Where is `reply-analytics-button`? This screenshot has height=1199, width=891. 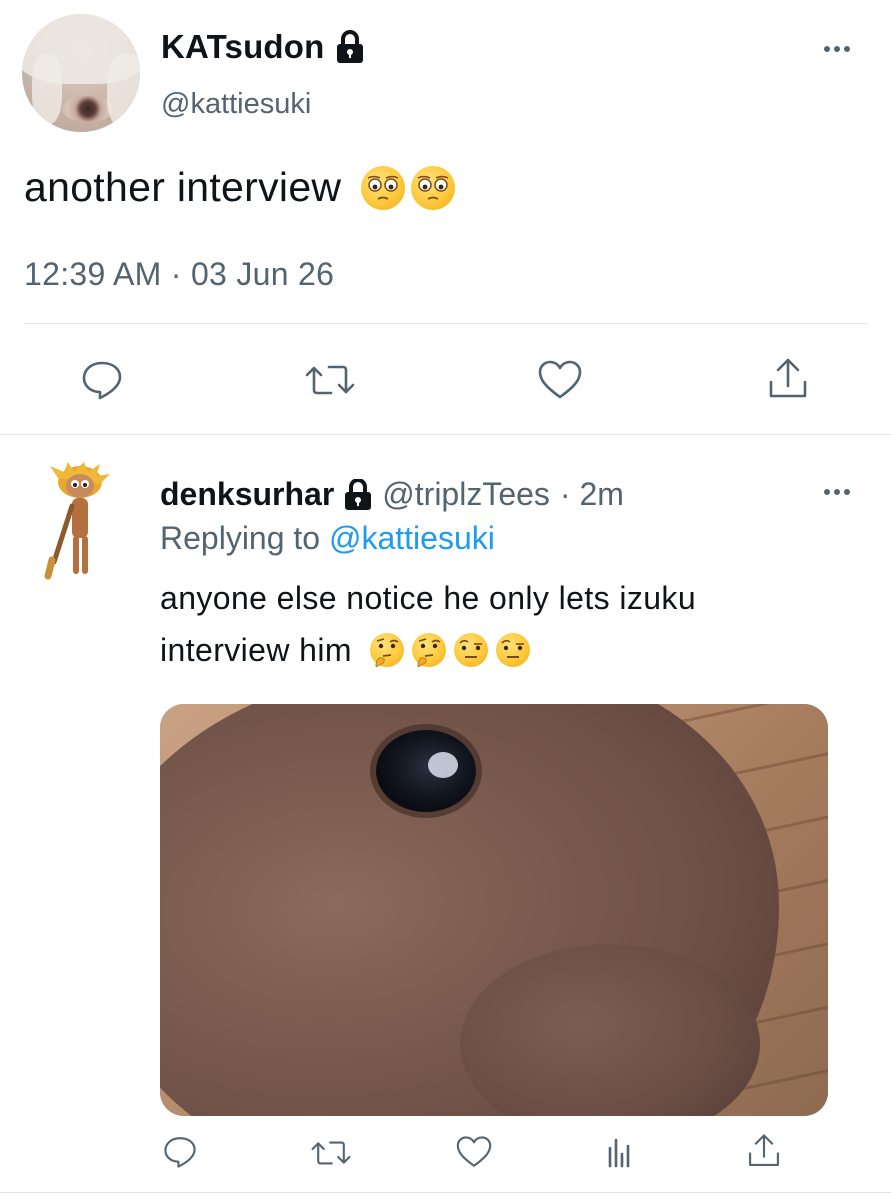 reply-analytics-button is located at coordinates (620, 1152).